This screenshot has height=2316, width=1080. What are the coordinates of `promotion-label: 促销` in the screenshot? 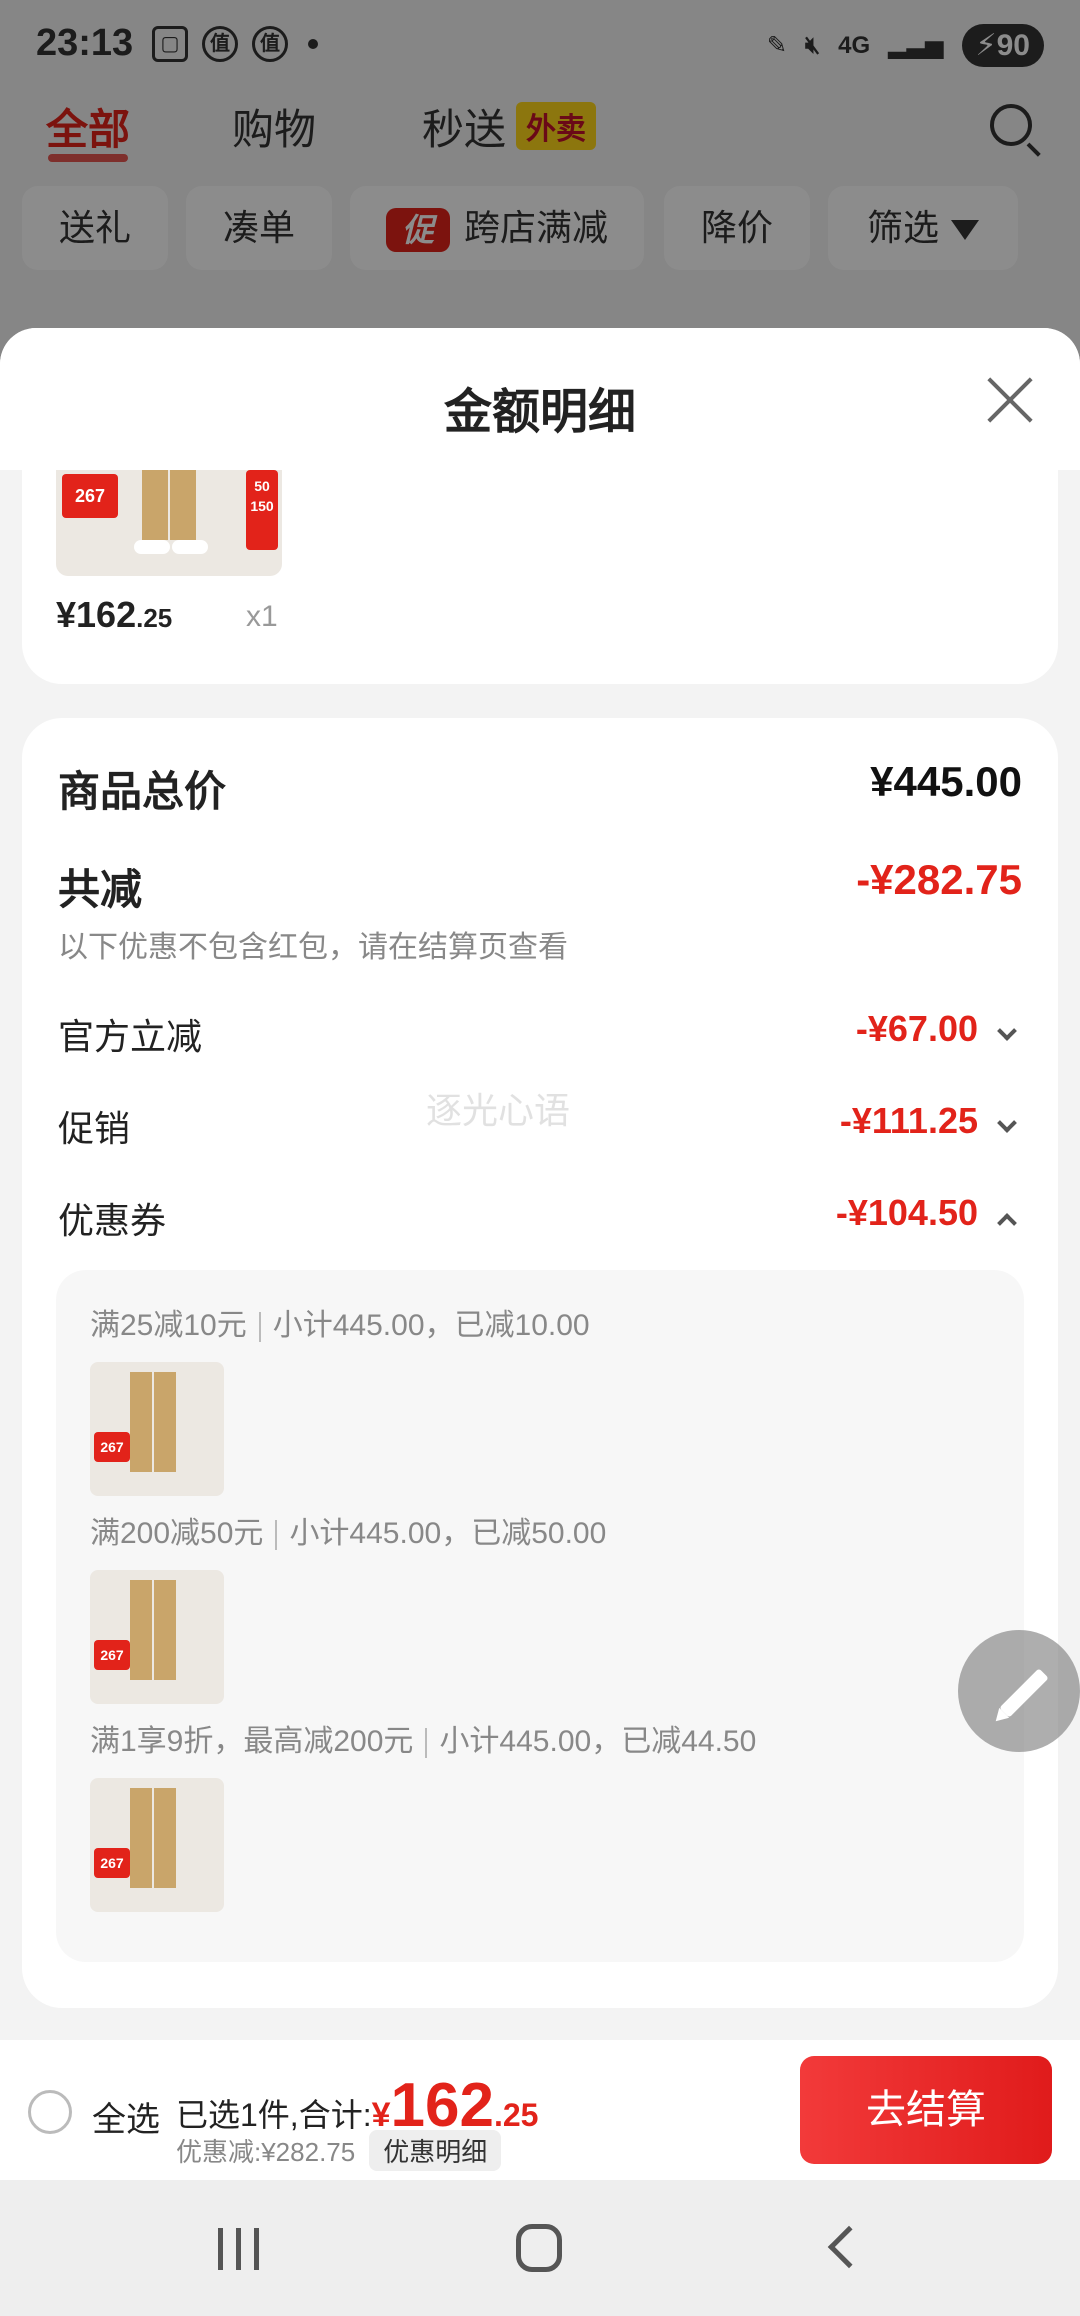 It's located at (94, 1128).